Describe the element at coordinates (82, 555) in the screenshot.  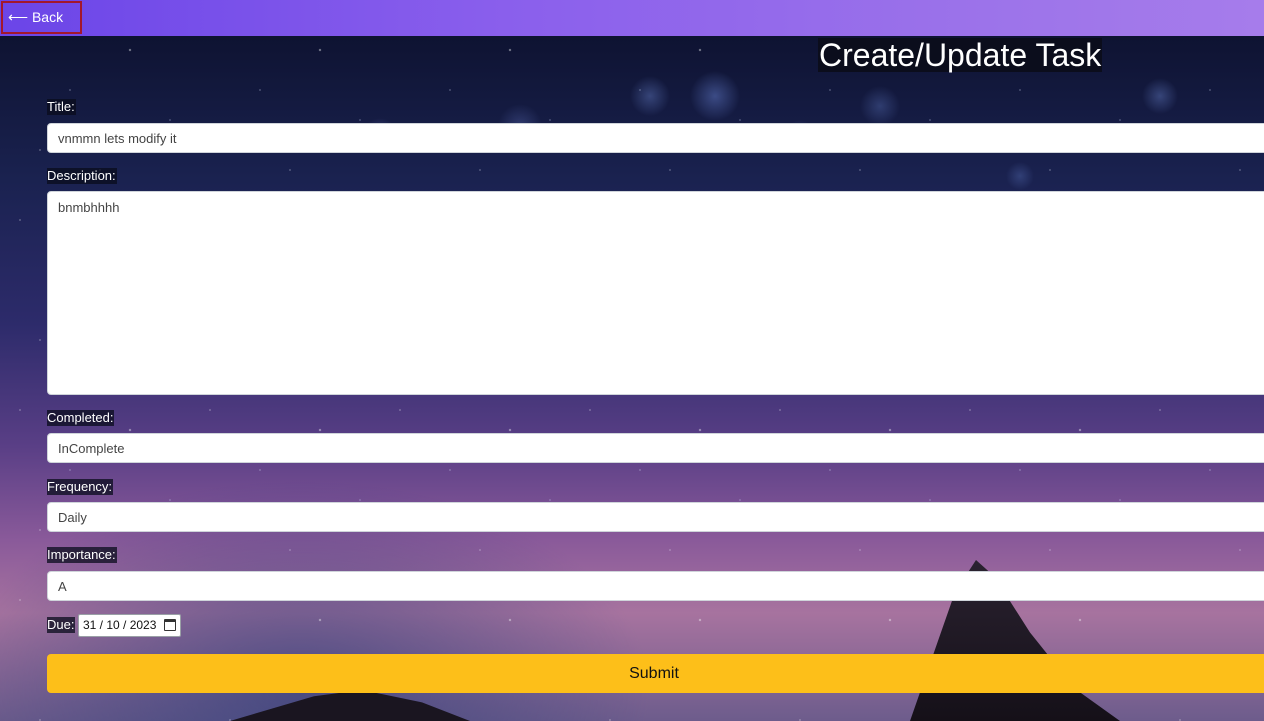
I see `importance-label: Importance:` at that location.